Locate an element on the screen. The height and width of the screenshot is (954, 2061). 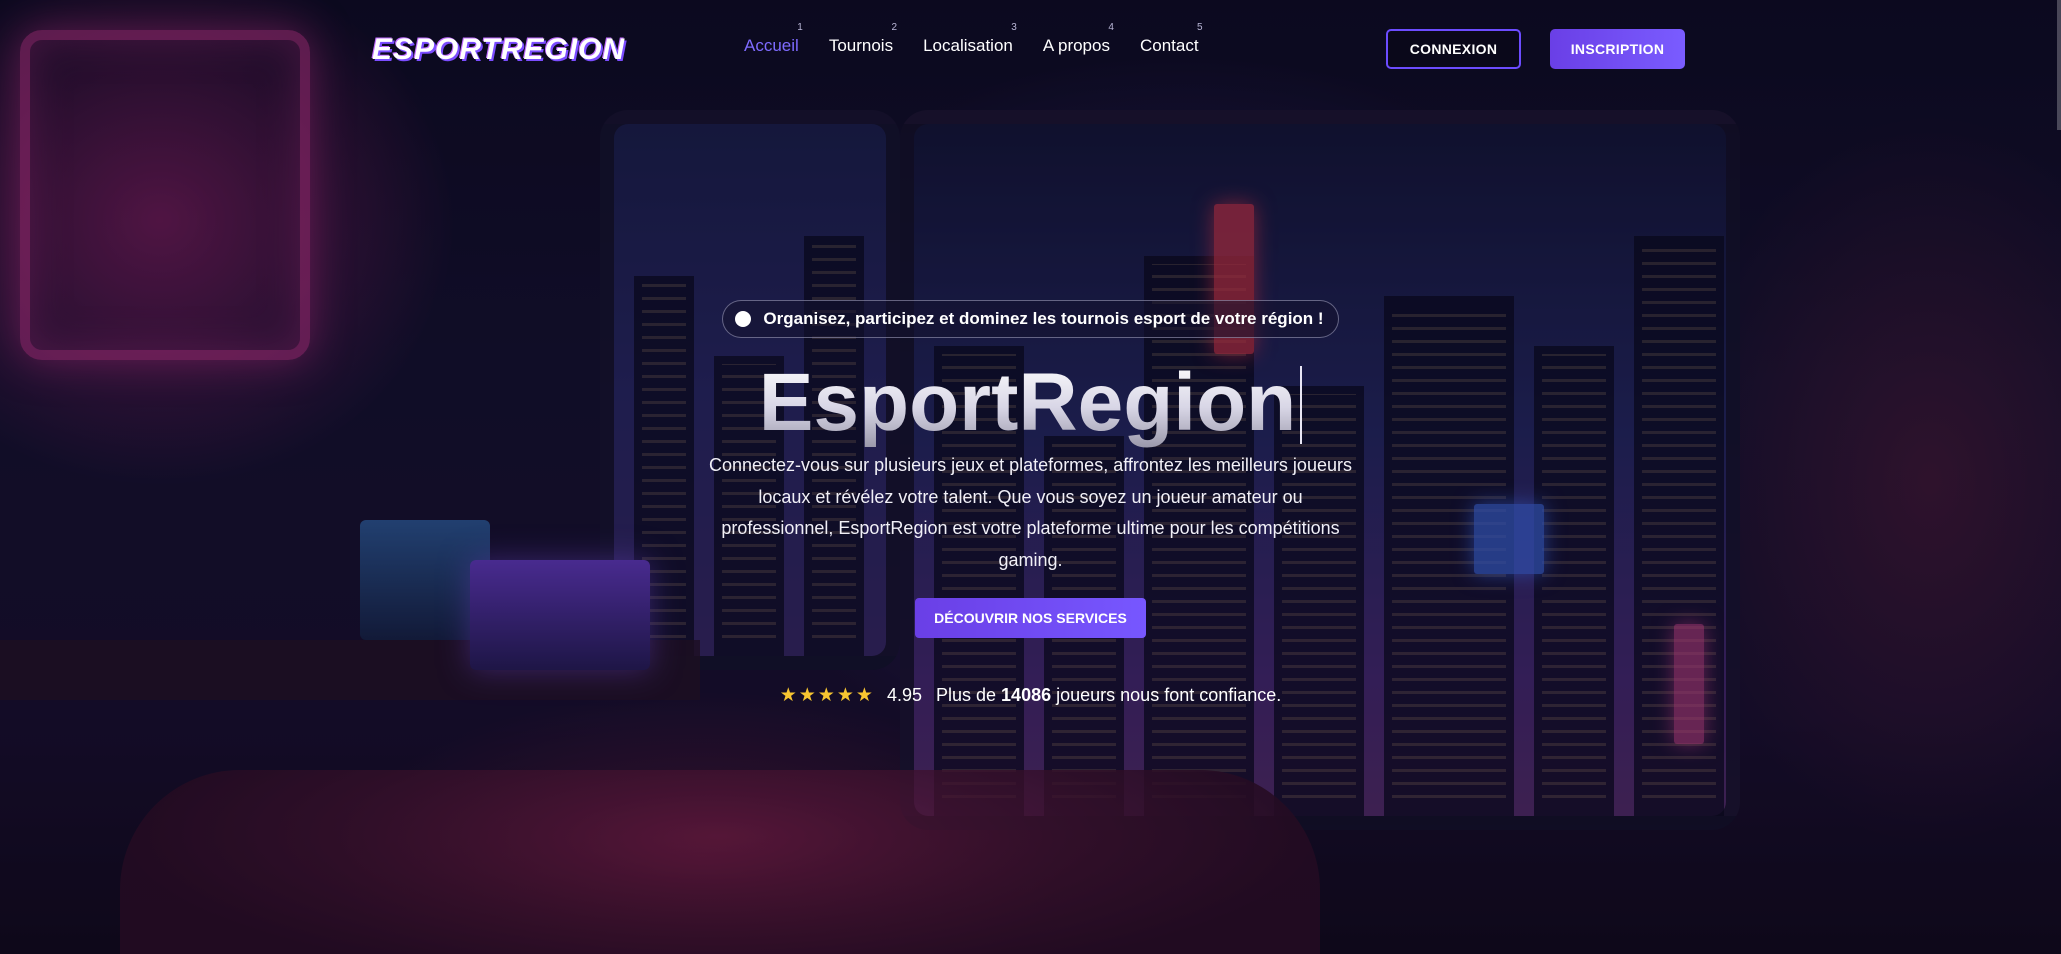
discover-services-button: DÉCOUVRIR NOS SERVICES is located at coordinates (1030, 618).